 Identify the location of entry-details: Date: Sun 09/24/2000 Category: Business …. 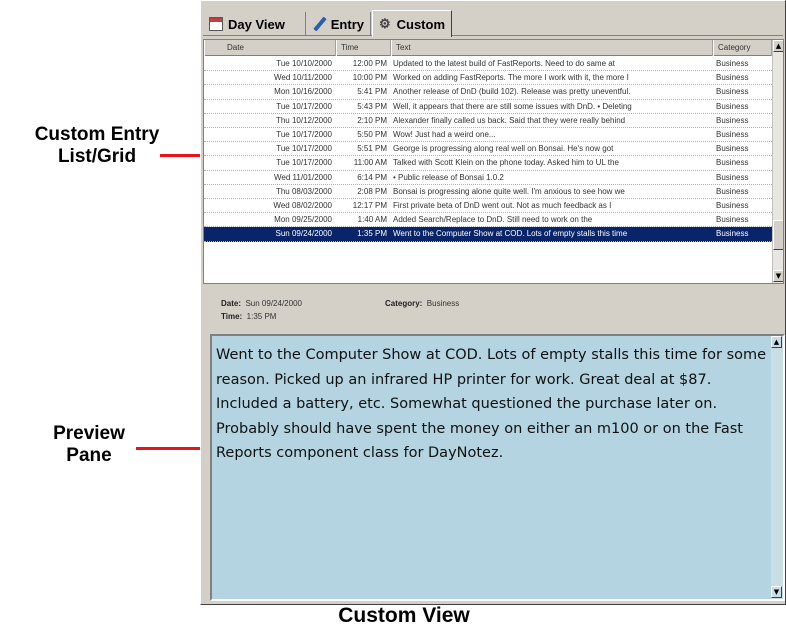
(493, 311).